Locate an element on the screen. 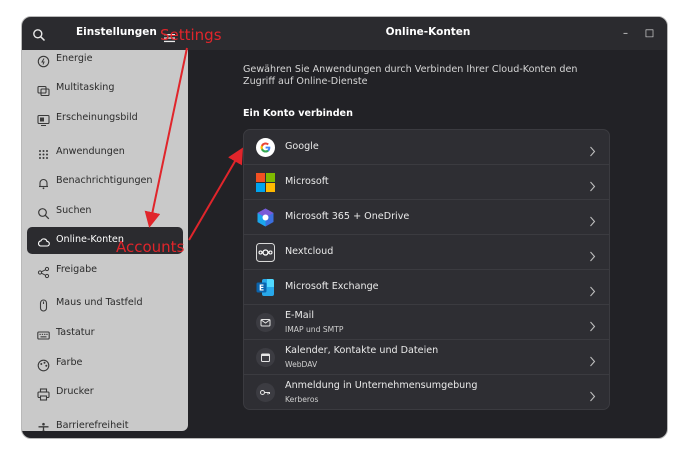 The height and width of the screenshot is (466, 690). settings-arrow is located at coordinates (166, 137).